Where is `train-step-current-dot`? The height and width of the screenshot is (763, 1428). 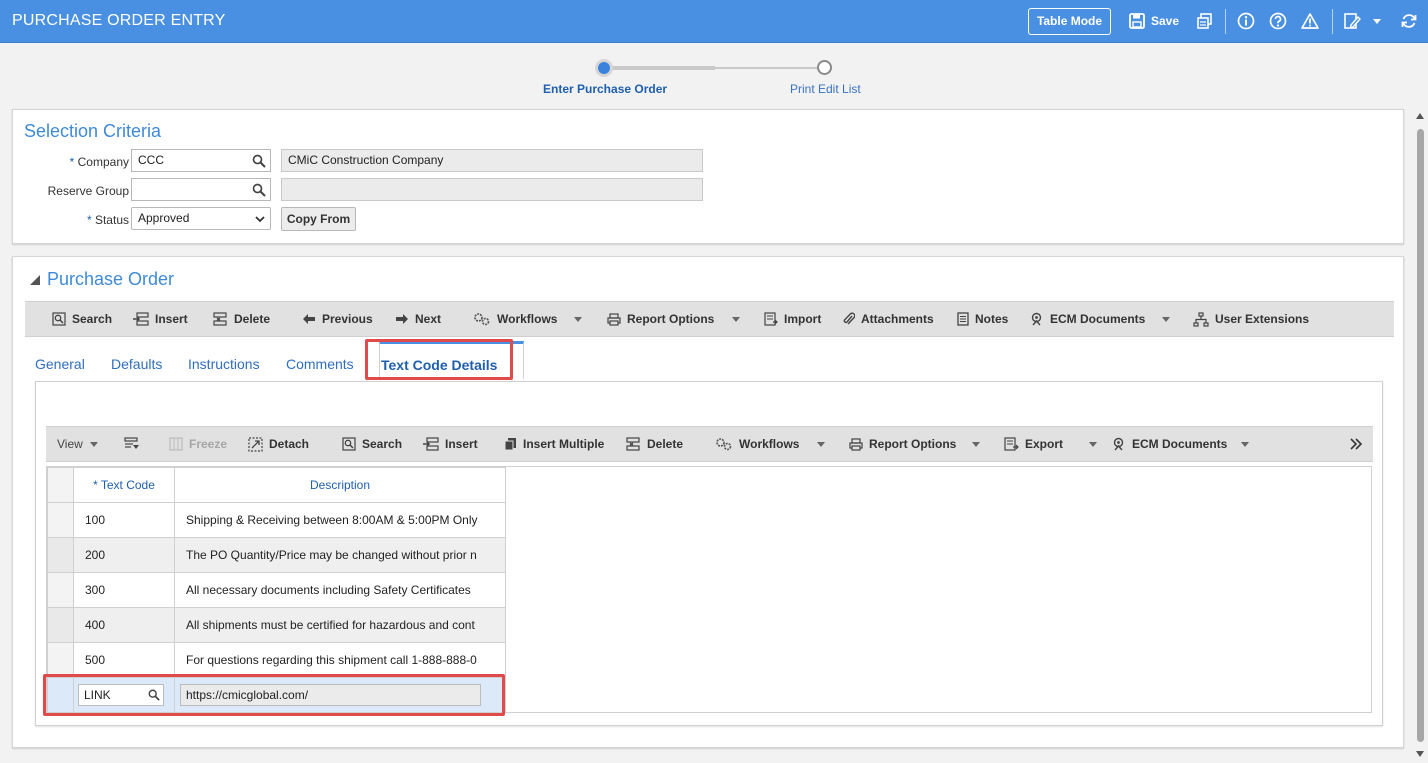 train-step-current-dot is located at coordinates (604, 68).